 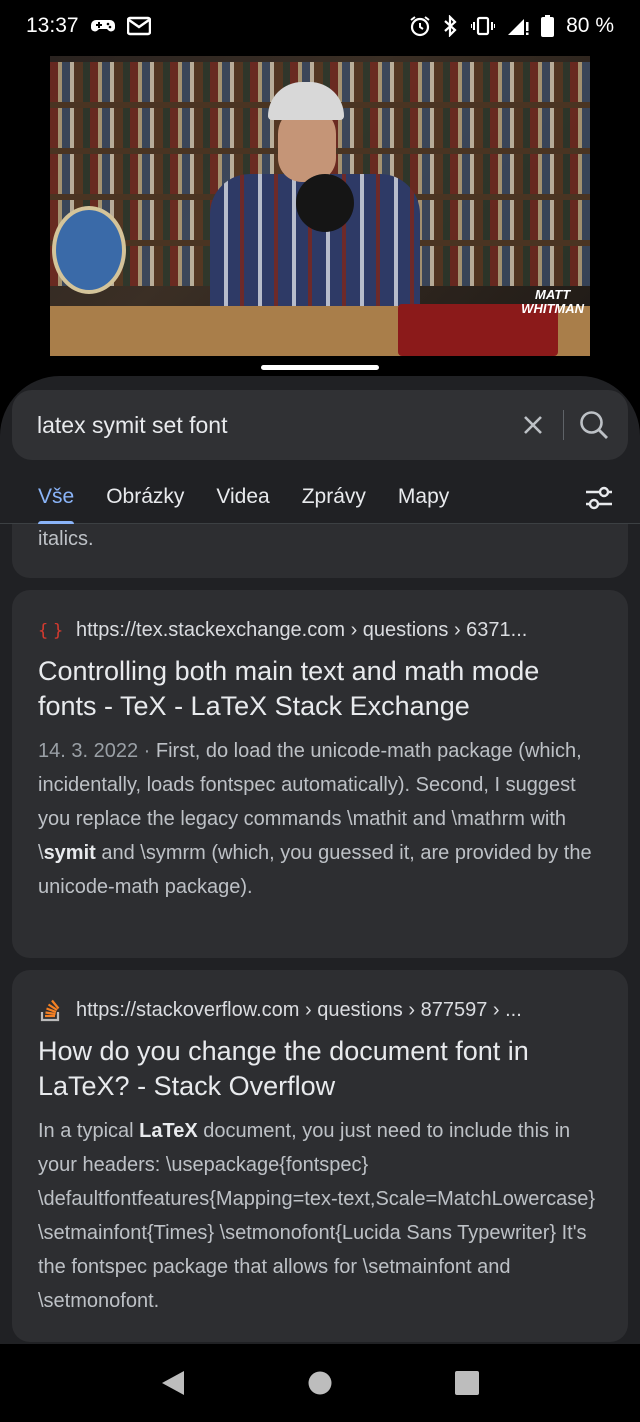 What do you see at coordinates (145, 497) in the screenshot?
I see `tab-images: Obrázky` at bounding box center [145, 497].